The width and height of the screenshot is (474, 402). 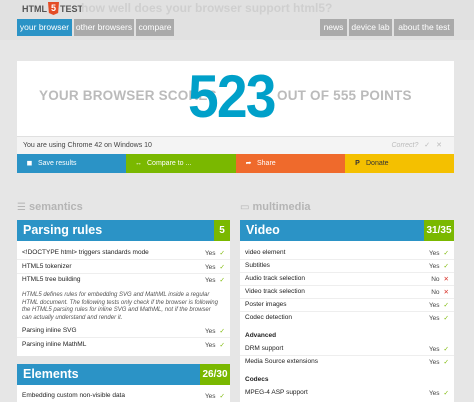 I want to click on test-label: Codec detection, so click(x=268, y=317).